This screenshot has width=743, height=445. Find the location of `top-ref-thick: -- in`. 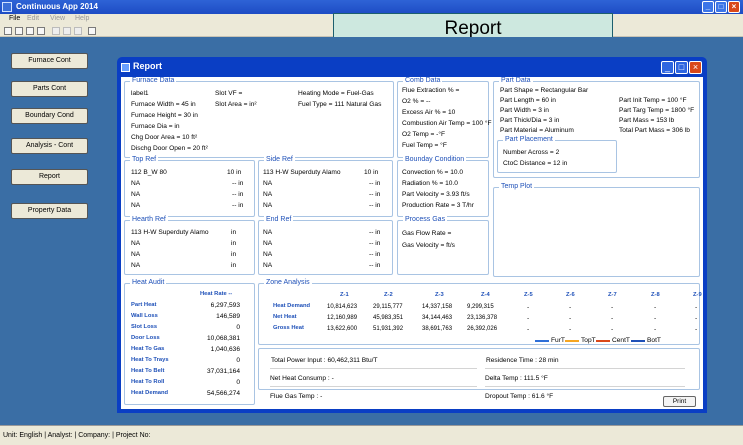

top-ref-thick: -- in is located at coordinates (238, 205).